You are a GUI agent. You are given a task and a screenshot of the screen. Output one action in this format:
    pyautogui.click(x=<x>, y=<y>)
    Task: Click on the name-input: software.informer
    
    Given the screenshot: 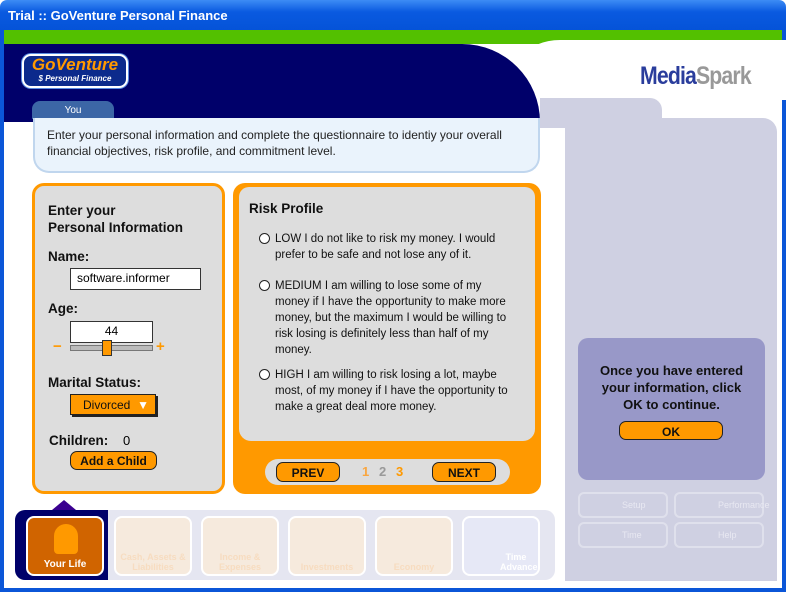 What is the action you would take?
    pyautogui.click(x=135, y=279)
    